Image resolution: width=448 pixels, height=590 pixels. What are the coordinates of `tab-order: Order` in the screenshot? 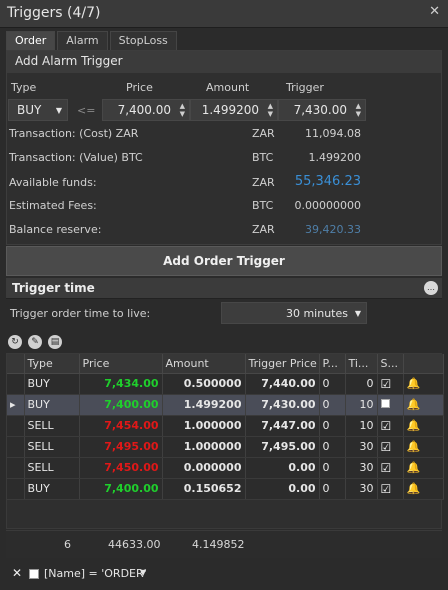 It's located at (31, 40).